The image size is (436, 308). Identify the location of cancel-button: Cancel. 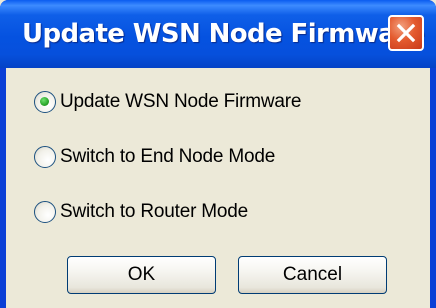
(312, 275).